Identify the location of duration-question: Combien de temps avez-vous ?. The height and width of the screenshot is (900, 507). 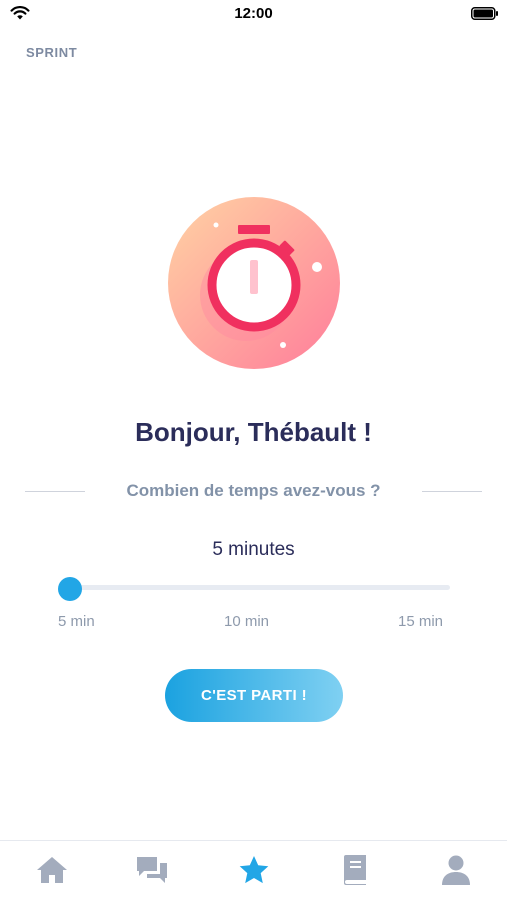
(253, 490).